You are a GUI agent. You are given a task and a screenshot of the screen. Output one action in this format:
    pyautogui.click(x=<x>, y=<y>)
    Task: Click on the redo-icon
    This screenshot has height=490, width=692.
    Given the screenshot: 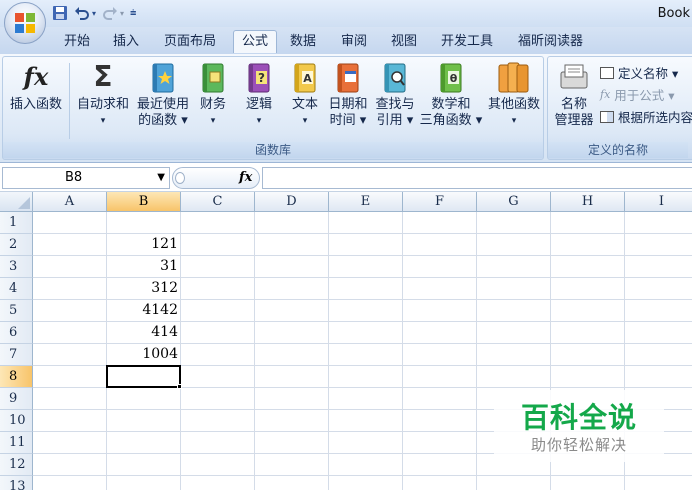 What is the action you would take?
    pyautogui.click(x=110, y=13)
    